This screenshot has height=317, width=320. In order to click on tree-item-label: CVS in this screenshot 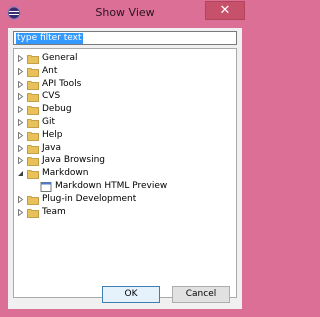, I will do `click(51, 96)`.